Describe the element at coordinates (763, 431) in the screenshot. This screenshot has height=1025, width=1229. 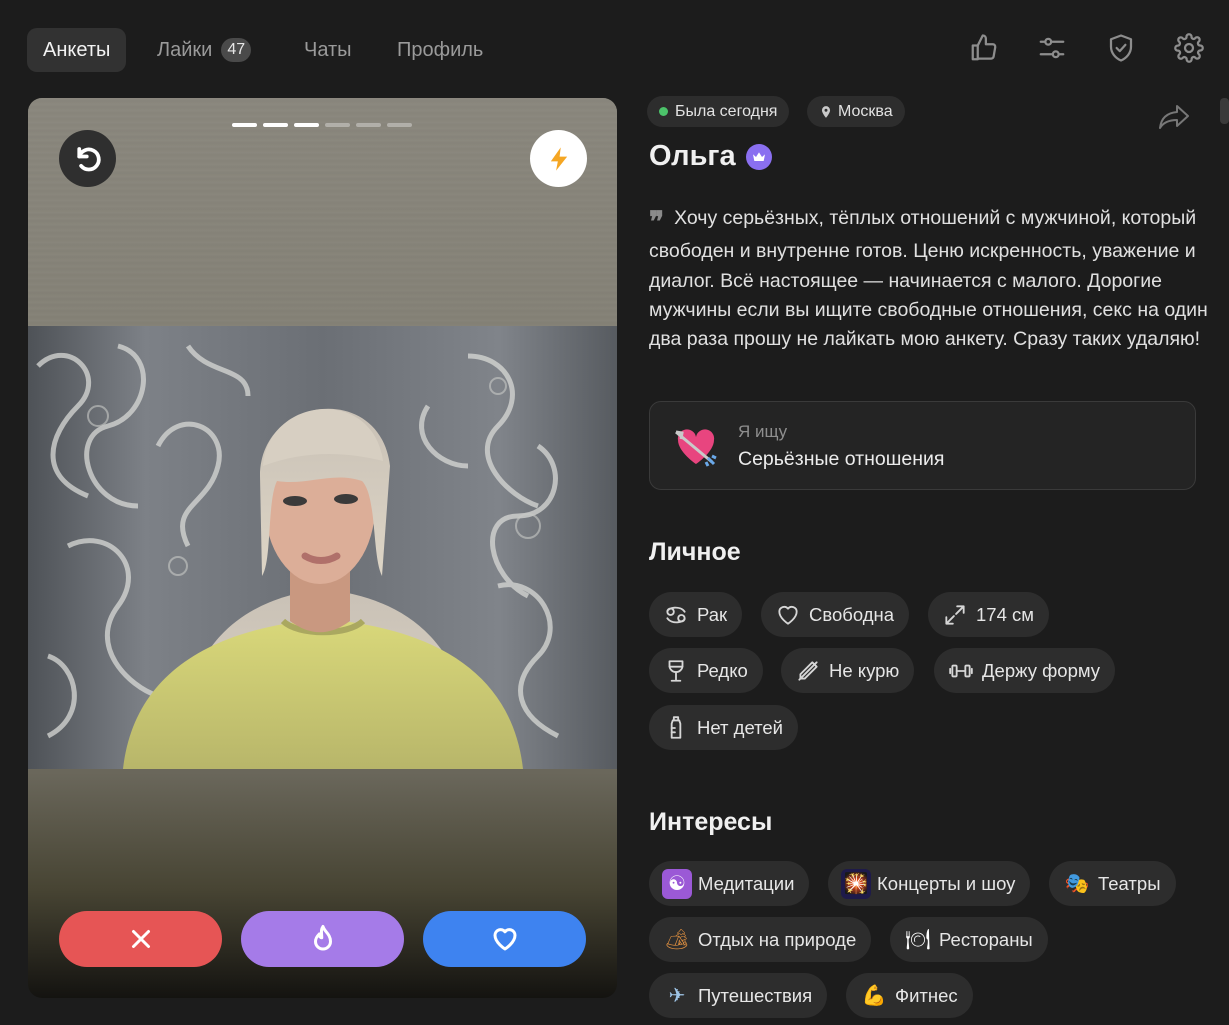
I see `seeking-label: Я ищу` at that location.